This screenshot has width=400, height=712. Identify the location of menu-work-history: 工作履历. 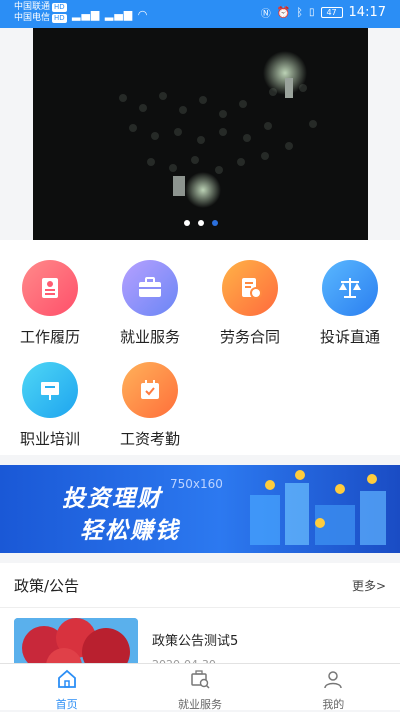
(50, 303).